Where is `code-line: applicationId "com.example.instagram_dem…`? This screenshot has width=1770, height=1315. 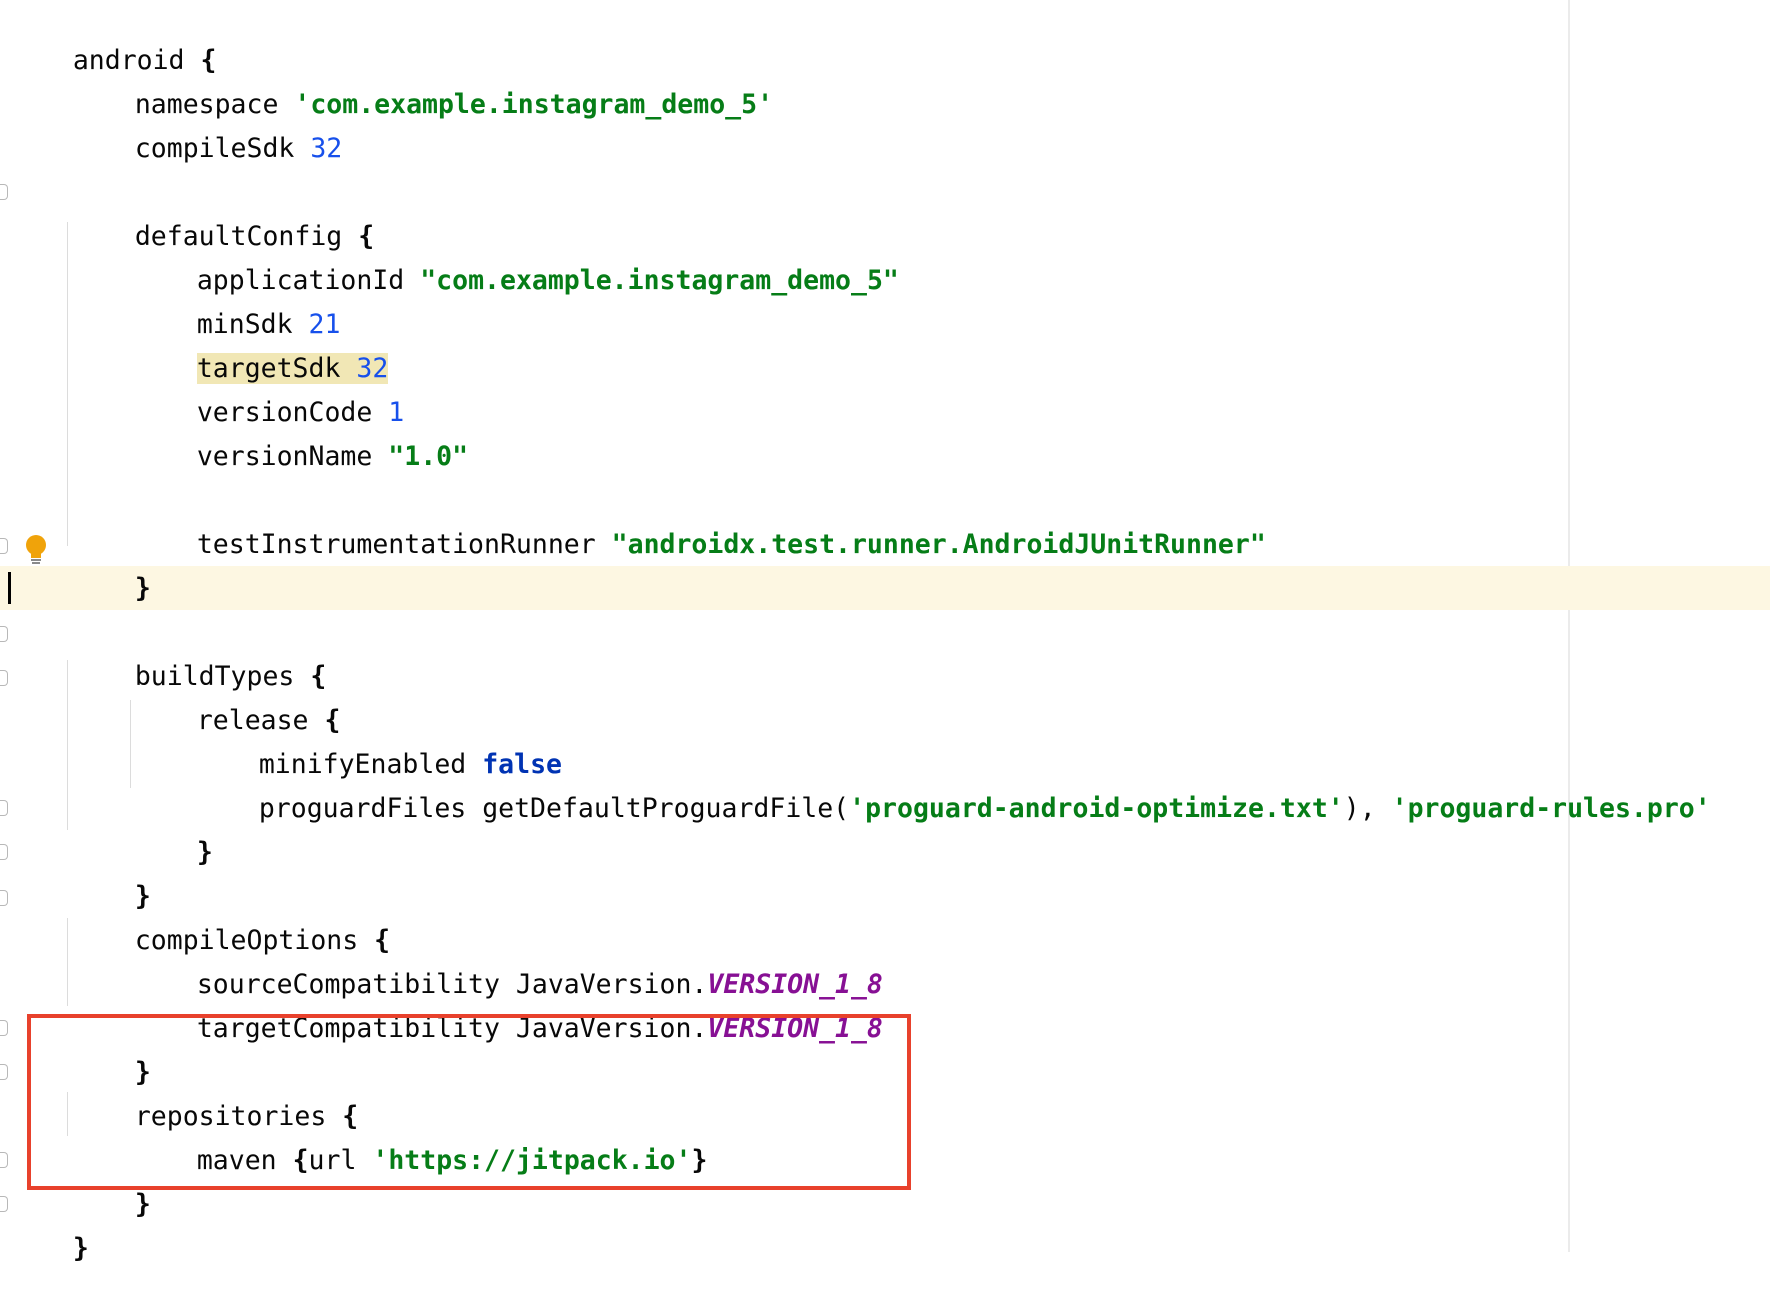
code-line: applicationId "com.example.instagram_dem… is located at coordinates (516, 255).